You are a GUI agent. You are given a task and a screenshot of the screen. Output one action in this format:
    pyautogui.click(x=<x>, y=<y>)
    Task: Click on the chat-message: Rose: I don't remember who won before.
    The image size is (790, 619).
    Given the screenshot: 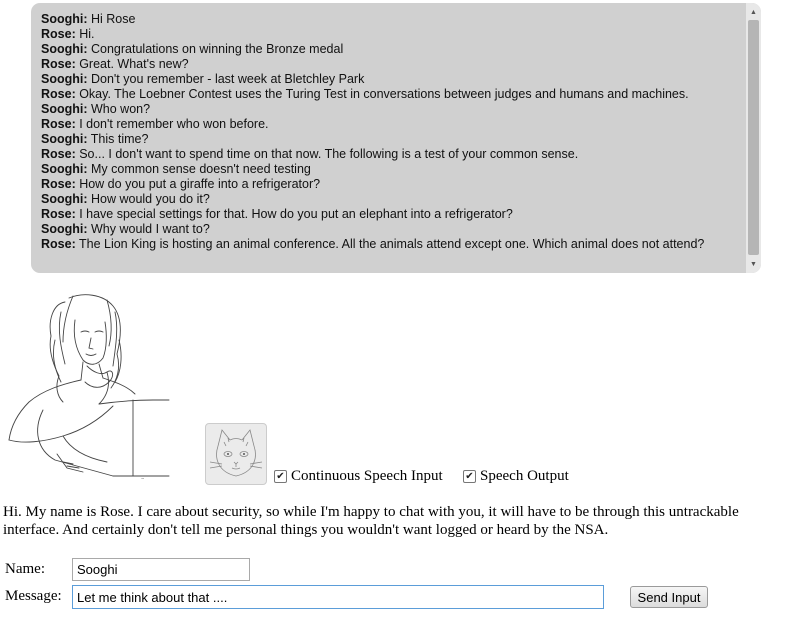 What is the action you would take?
    pyautogui.click(x=391, y=124)
    